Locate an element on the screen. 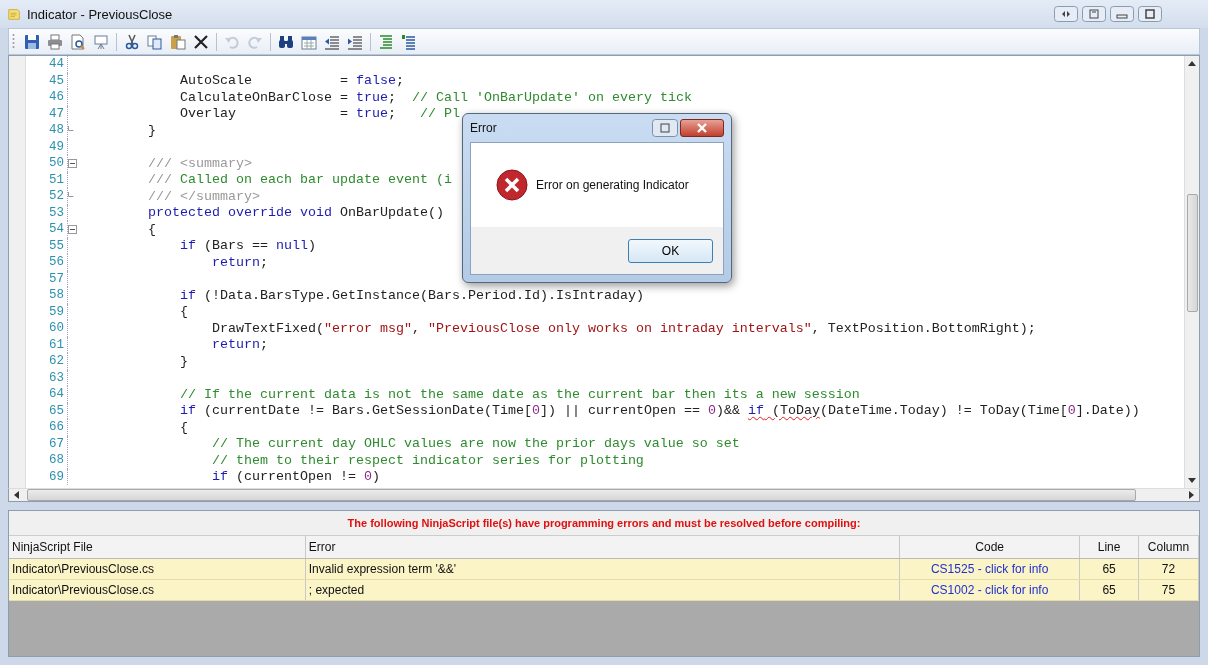 The width and height of the screenshot is (1208, 665). line-number: 51 is located at coordinates (56, 179).